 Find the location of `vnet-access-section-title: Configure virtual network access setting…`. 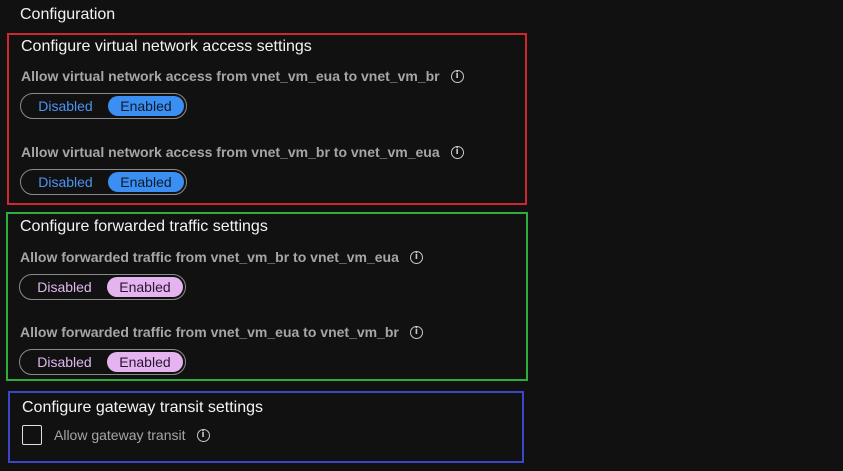

vnet-access-section-title: Configure virtual network access setting… is located at coordinates (166, 46).